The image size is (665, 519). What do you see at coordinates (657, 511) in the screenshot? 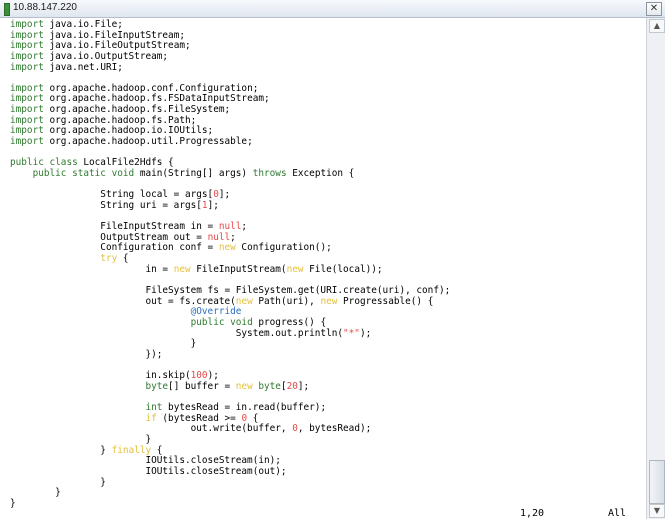
I see `scroll-down-button: ▼` at bounding box center [657, 511].